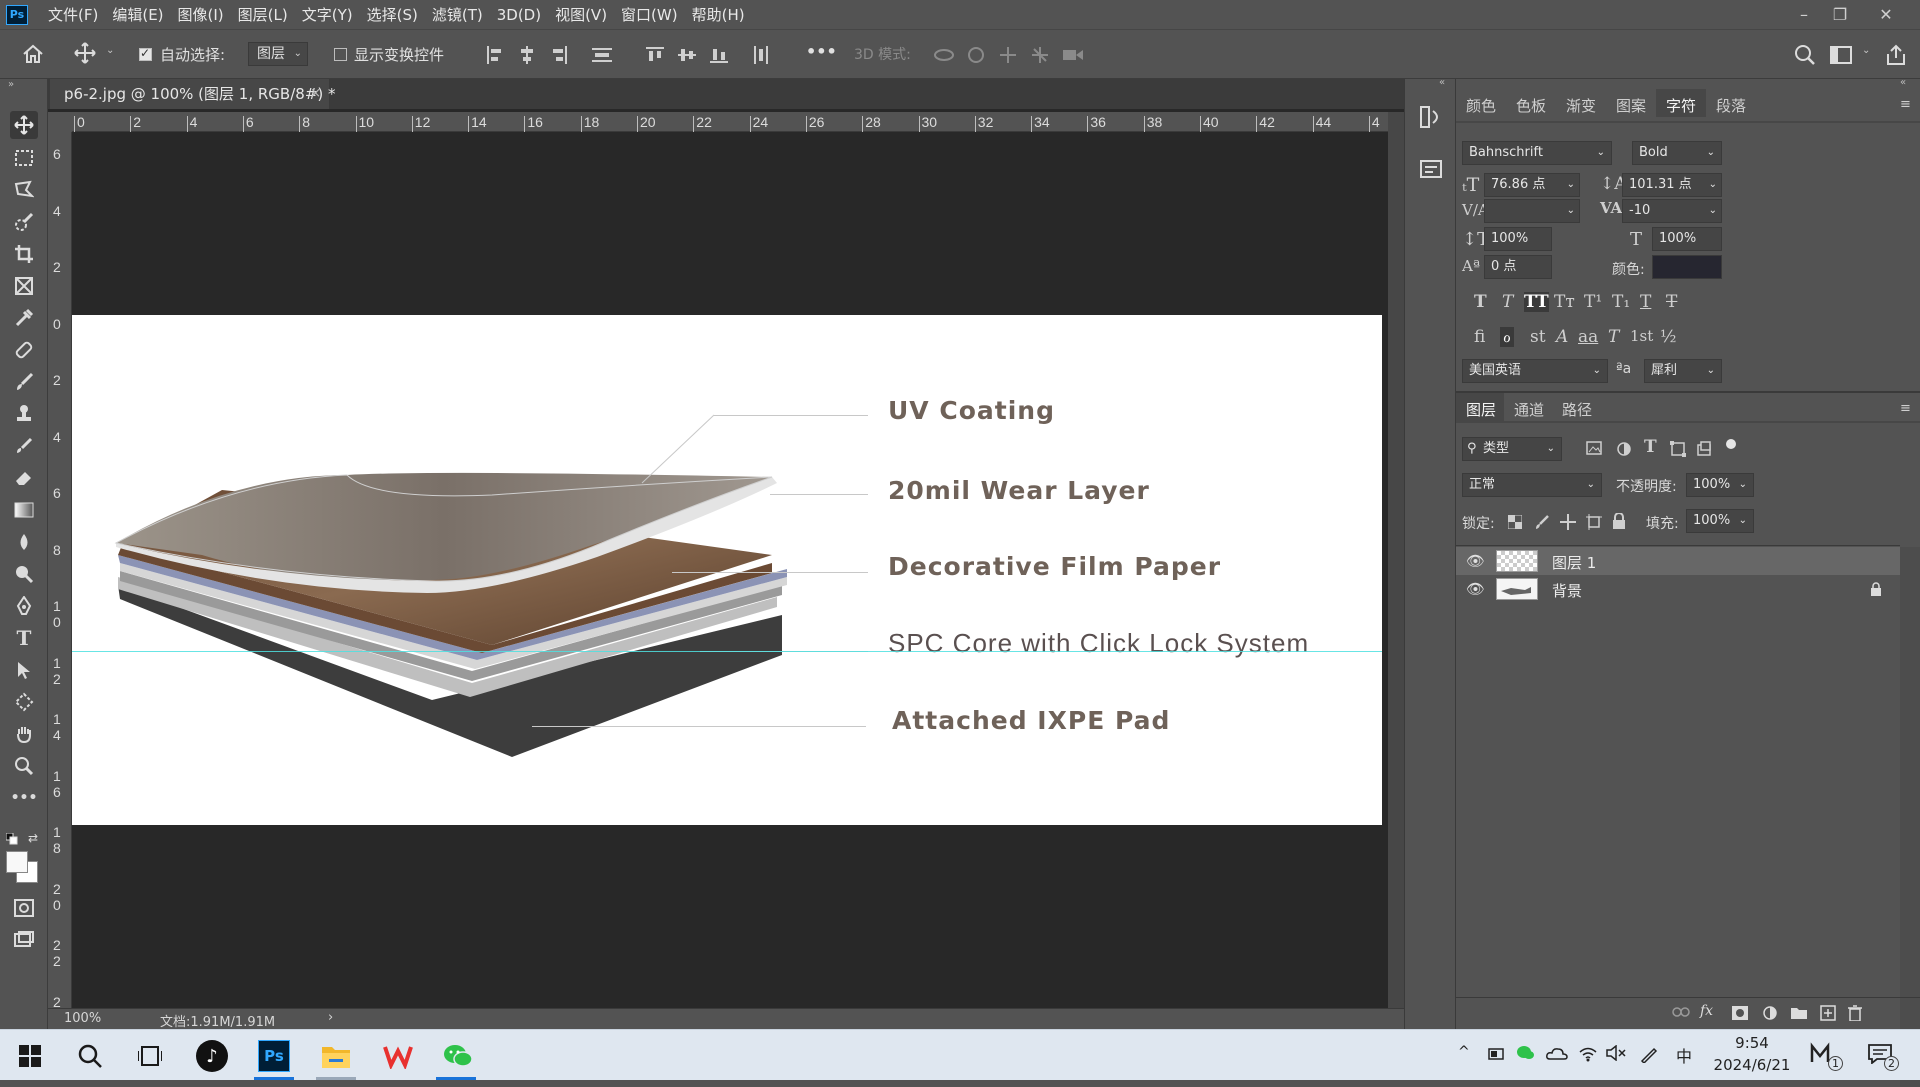 This screenshot has height=1087, width=1920. What do you see at coordinates (336, 1056) in the screenshot?
I see `file-explorer-icon` at bounding box center [336, 1056].